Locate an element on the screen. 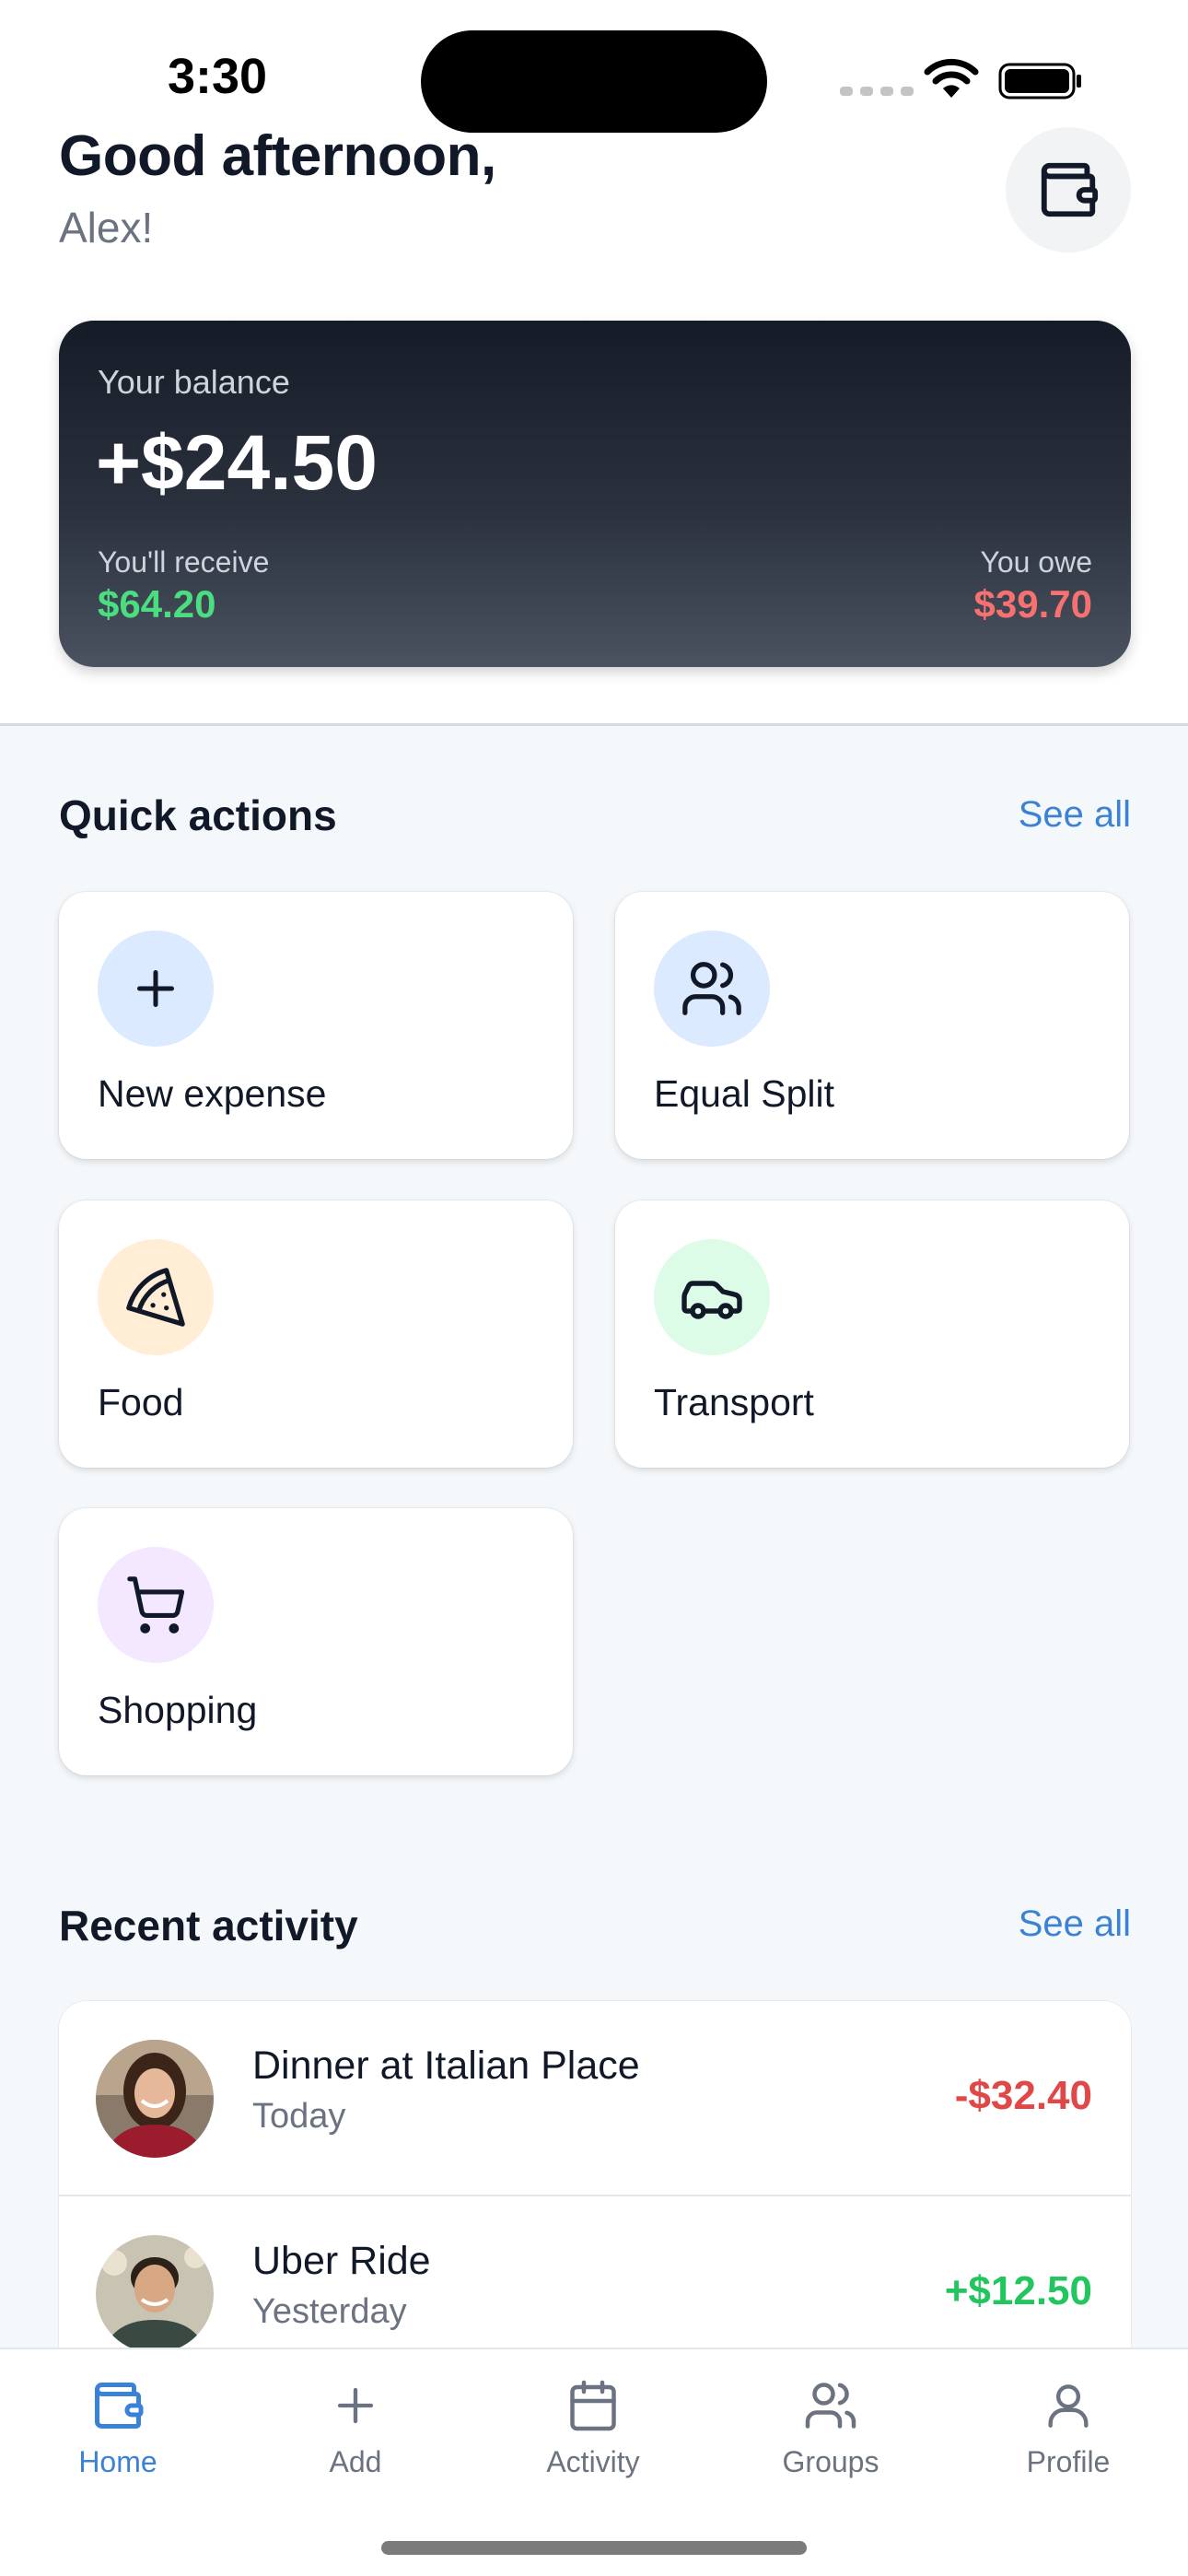 This screenshot has width=1188, height=2576. balance-label: Your balance is located at coordinates (194, 382).